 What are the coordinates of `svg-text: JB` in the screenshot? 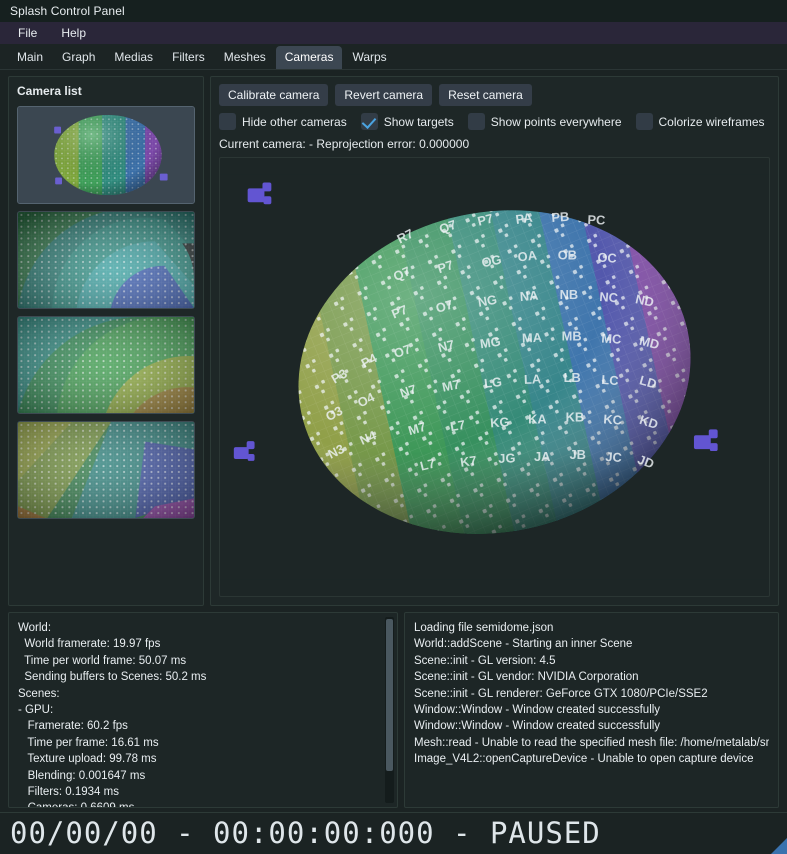 It's located at (578, 454).